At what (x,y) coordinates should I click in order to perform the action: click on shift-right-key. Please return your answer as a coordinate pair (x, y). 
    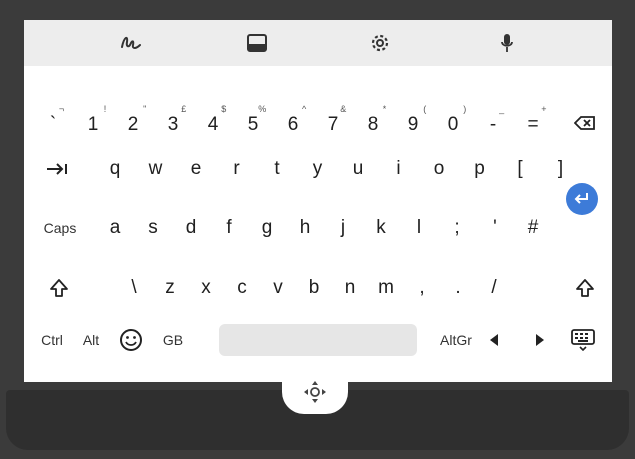
    Looking at the image, I should click on (585, 288).